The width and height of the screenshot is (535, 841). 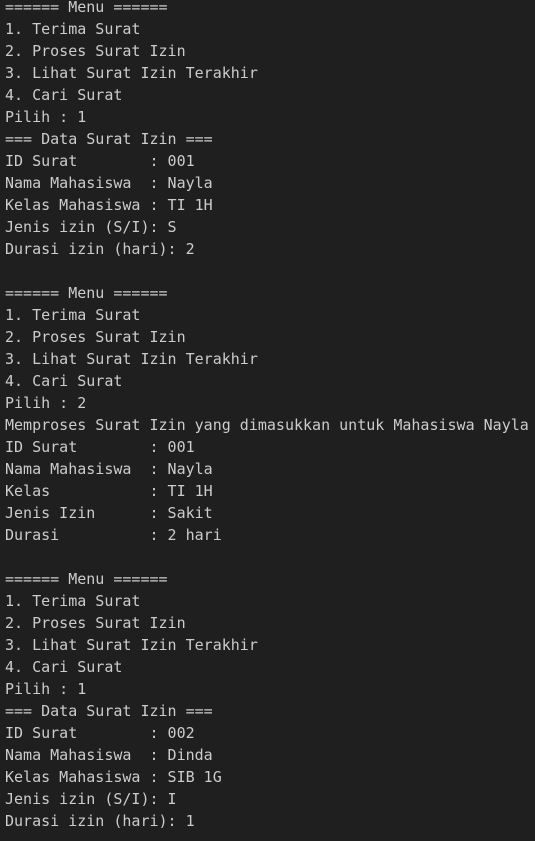 I want to click on field-jenis-izin: Jenis Izin : Sakit, so click(x=109, y=513).